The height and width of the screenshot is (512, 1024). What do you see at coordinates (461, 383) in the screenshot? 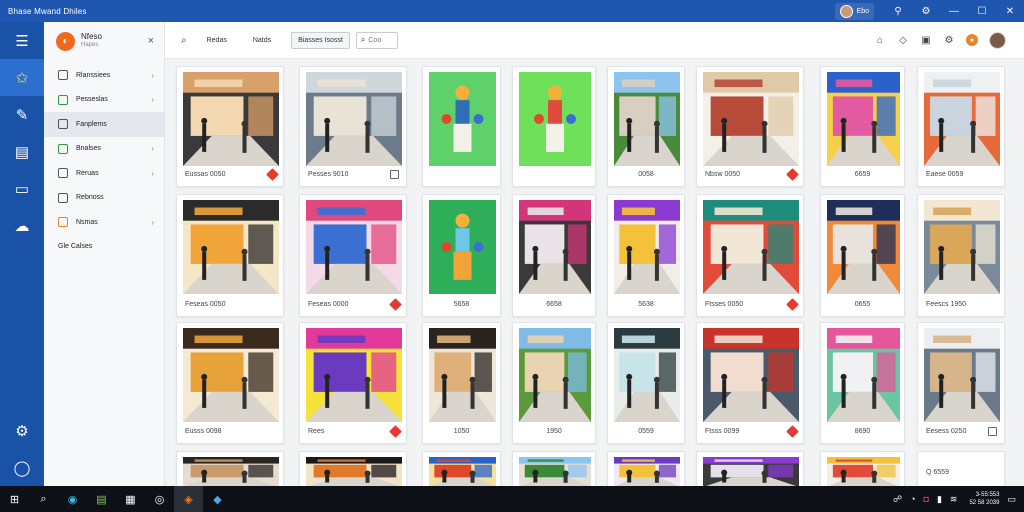
I see `gallery-card: 1050` at bounding box center [461, 383].